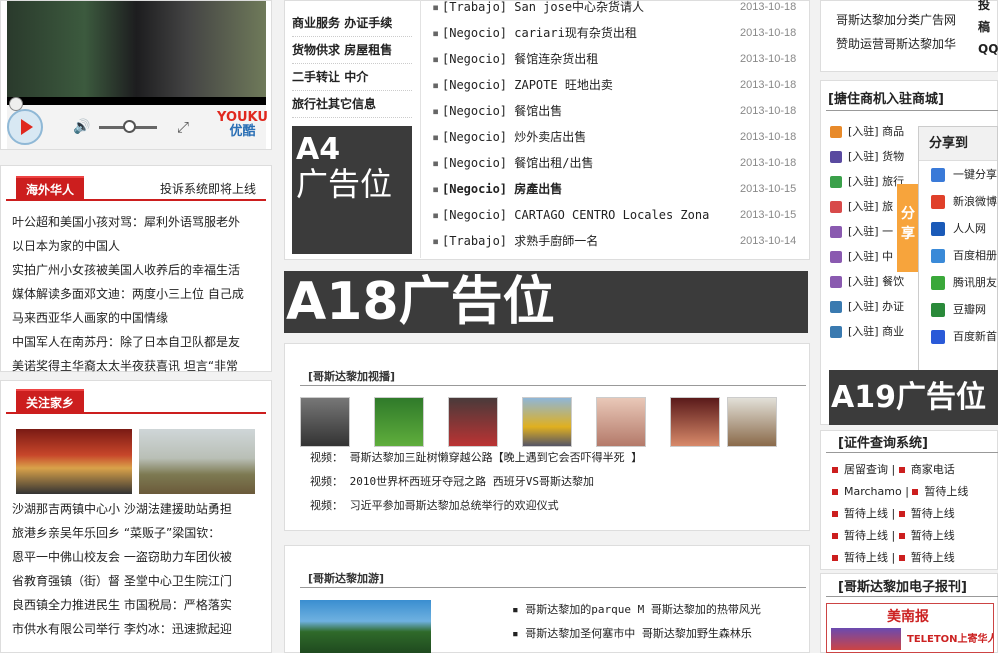 Image resolution: width=998 pixels, height=653 pixels. I want to click on play-button, so click(25, 127).